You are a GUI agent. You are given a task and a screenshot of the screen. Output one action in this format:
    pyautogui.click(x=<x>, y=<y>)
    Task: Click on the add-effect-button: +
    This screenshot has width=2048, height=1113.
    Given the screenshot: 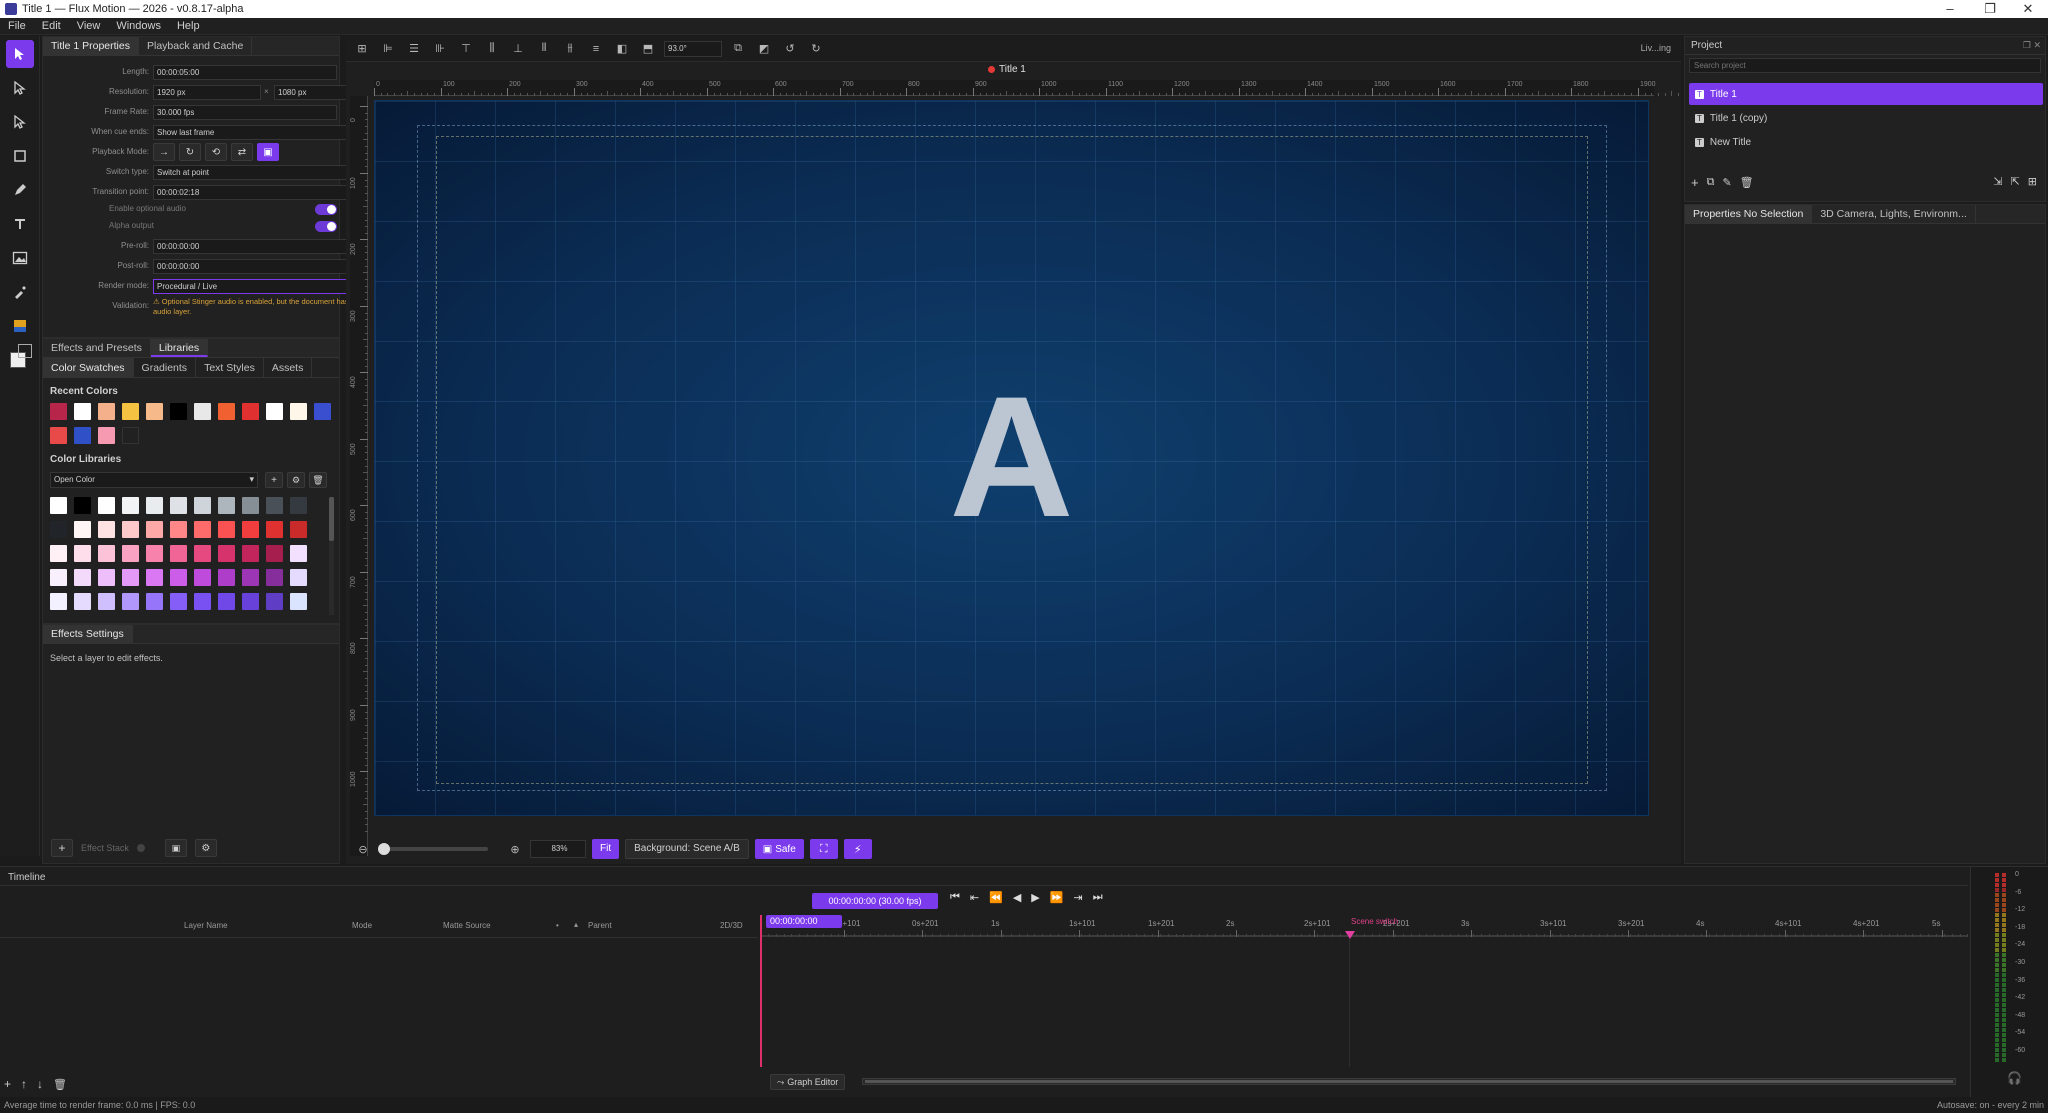 What is the action you would take?
    pyautogui.click(x=62, y=848)
    